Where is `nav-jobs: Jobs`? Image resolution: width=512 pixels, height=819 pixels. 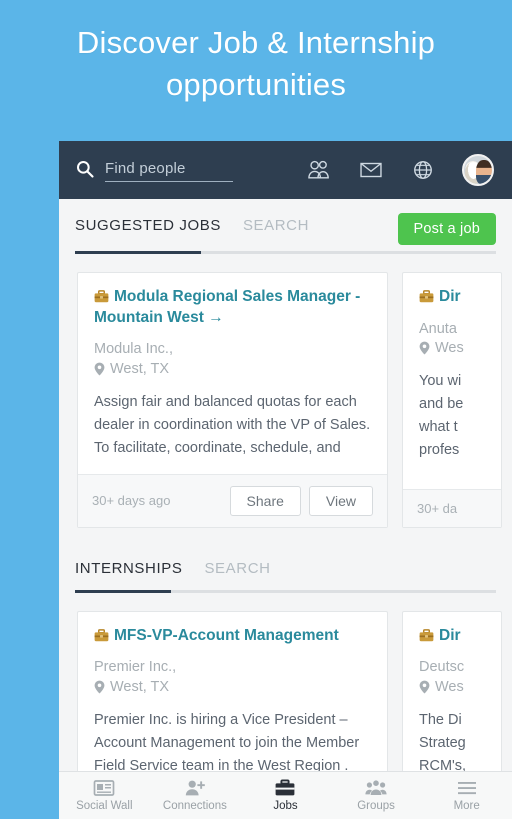
nav-jobs: Jobs is located at coordinates (285, 795).